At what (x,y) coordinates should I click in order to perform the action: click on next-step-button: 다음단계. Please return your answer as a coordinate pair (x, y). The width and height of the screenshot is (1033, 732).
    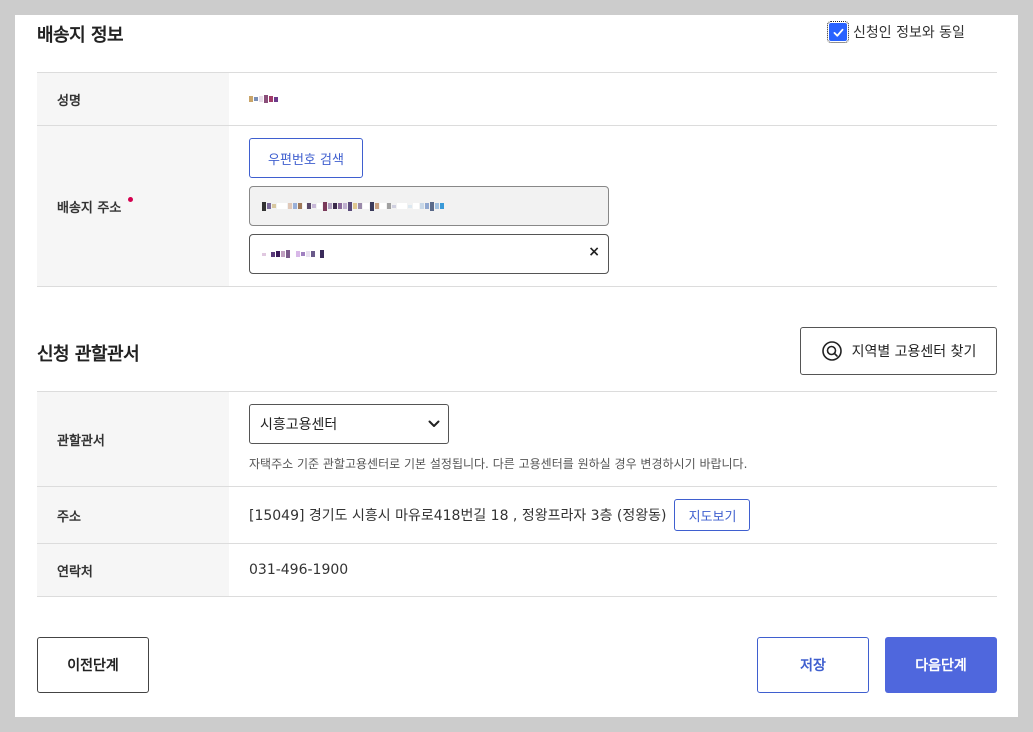
    Looking at the image, I should click on (941, 665).